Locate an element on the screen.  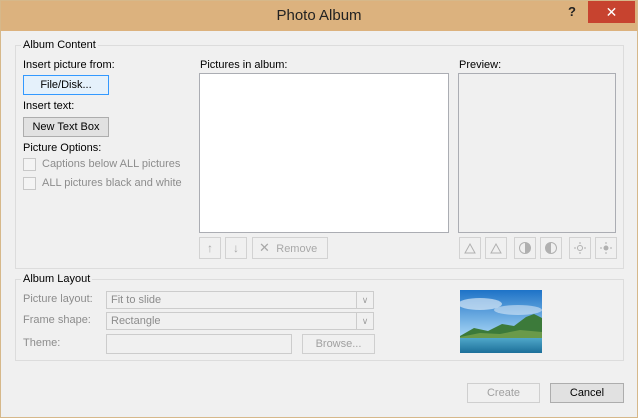
new-text-box-button: New Text Box is located at coordinates (66, 127).